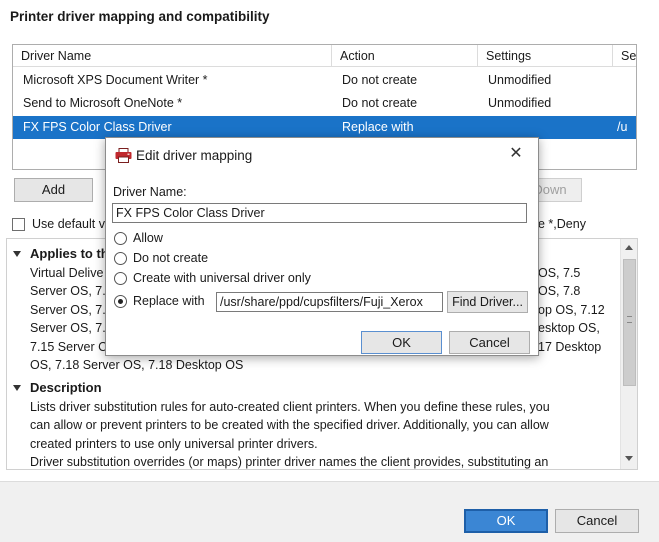 This screenshot has height=542, width=659. Describe the element at coordinates (18, 224) in the screenshot. I see `use-default-checkbox` at that location.